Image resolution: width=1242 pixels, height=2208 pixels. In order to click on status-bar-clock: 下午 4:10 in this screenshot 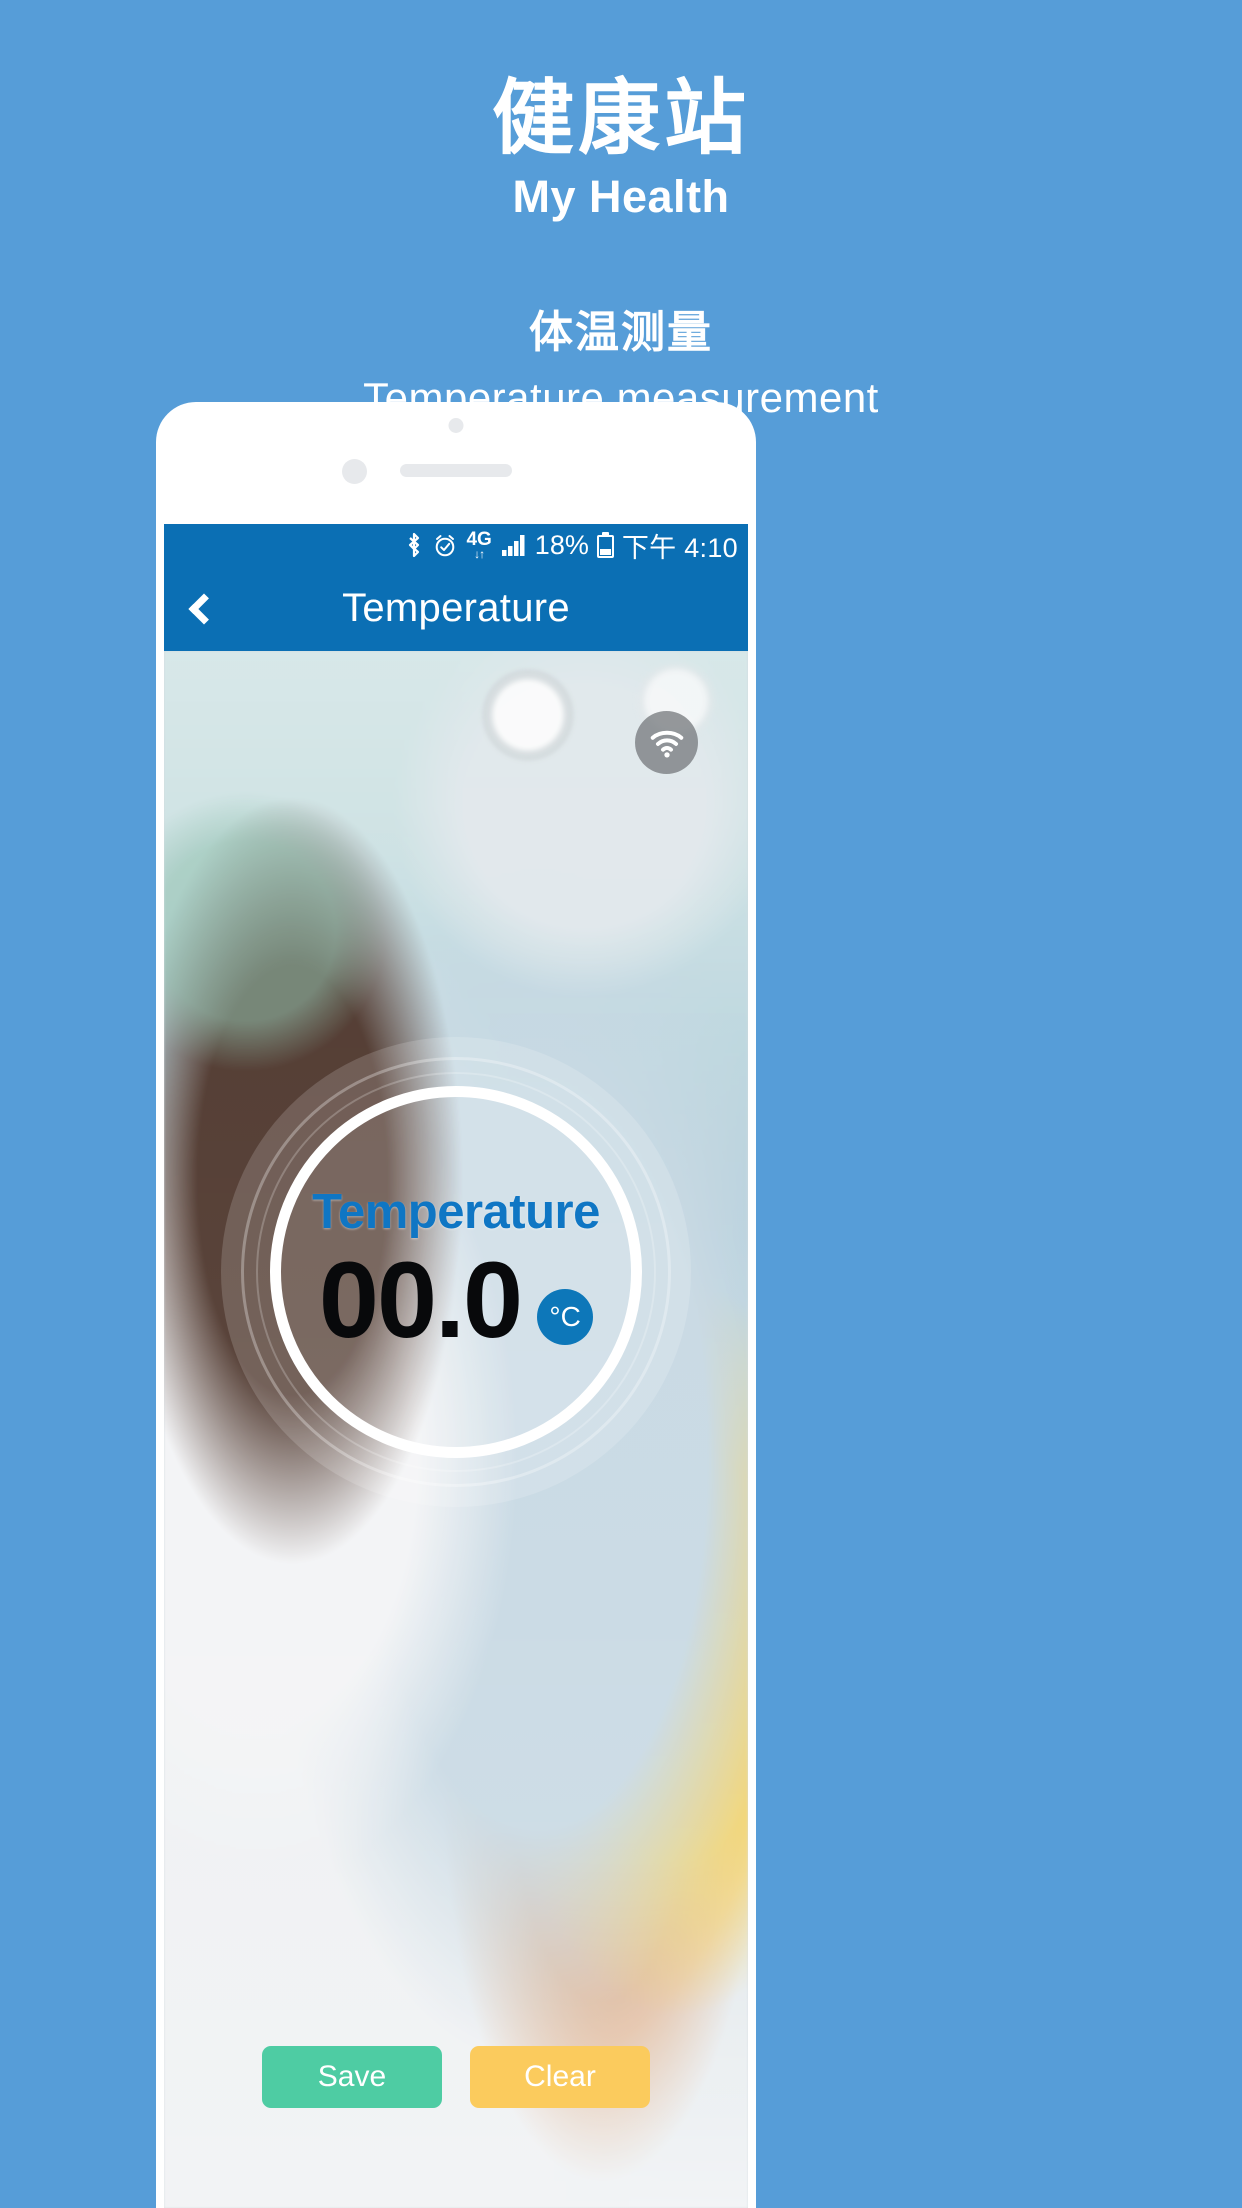, I will do `click(679, 547)`.